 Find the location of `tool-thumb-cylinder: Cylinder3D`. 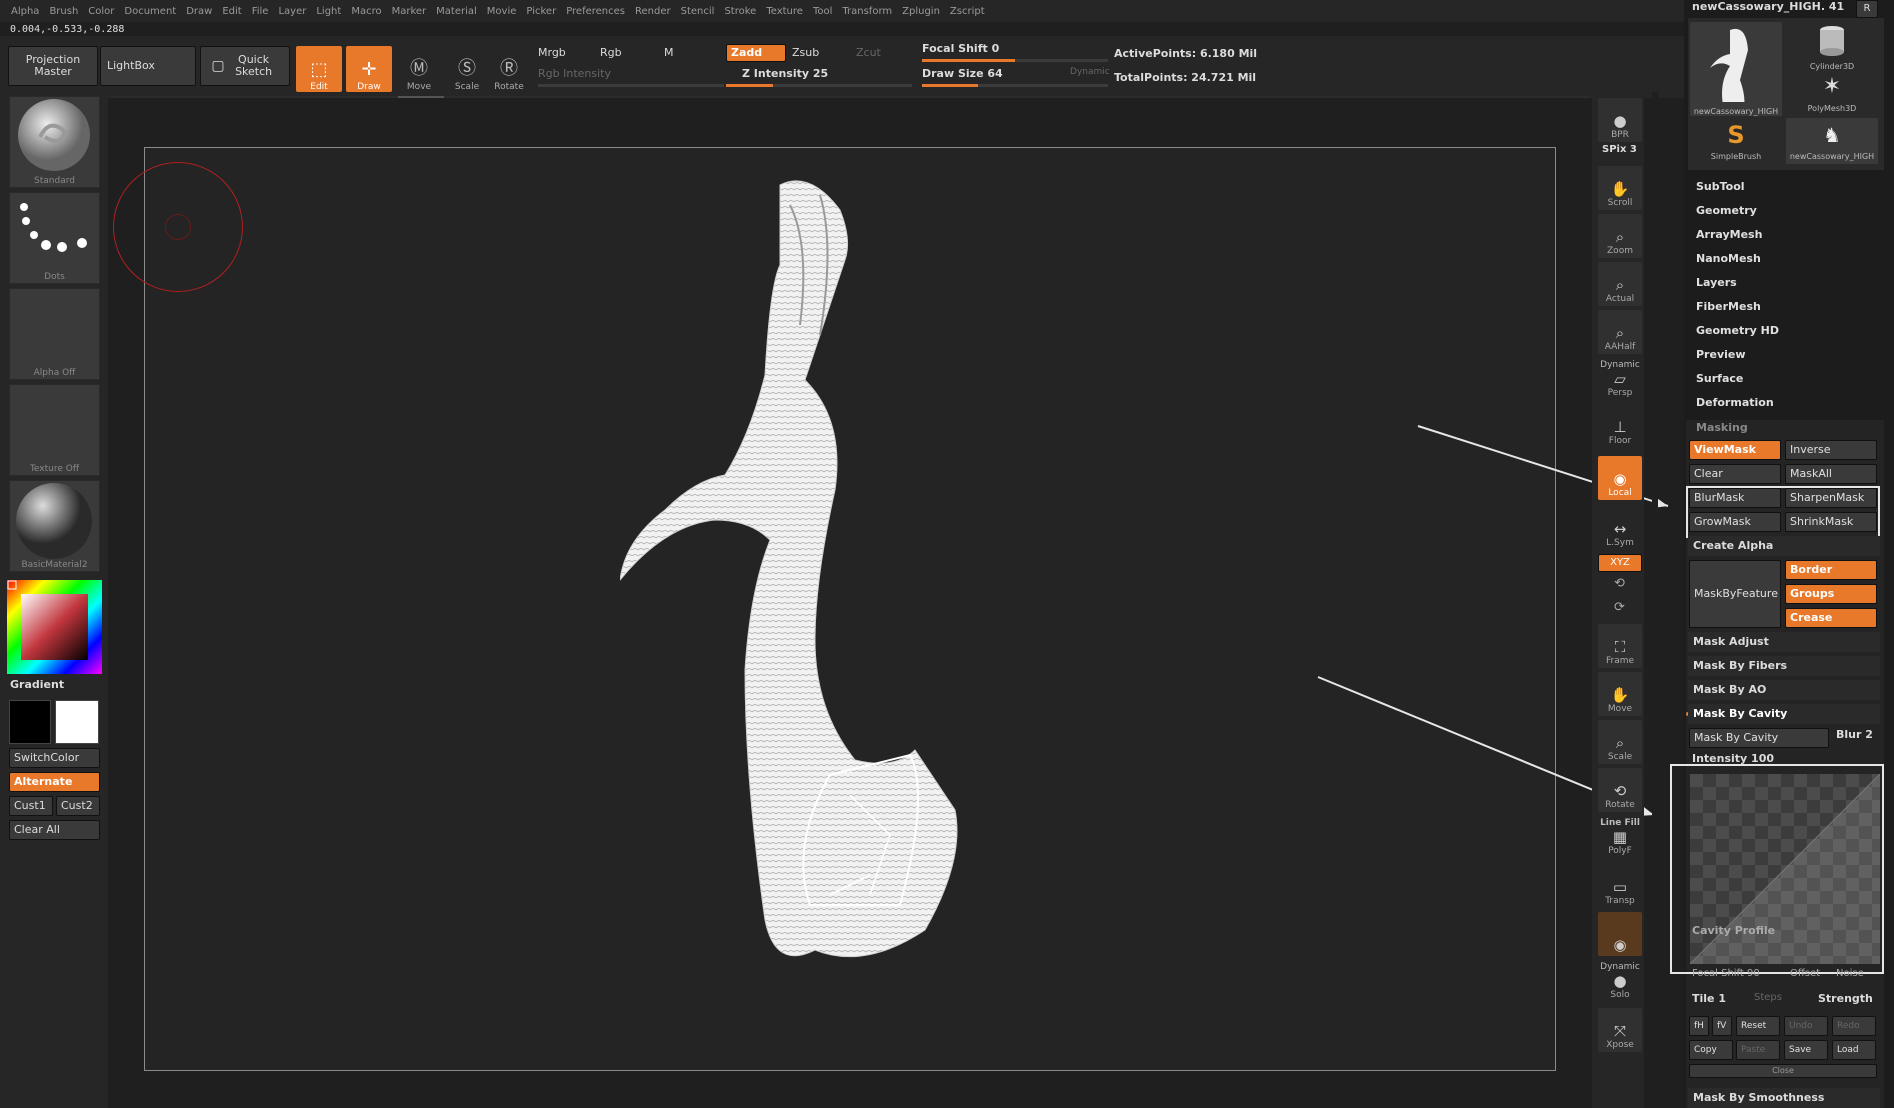

tool-thumb-cylinder: Cylinder3D is located at coordinates (1832, 46).